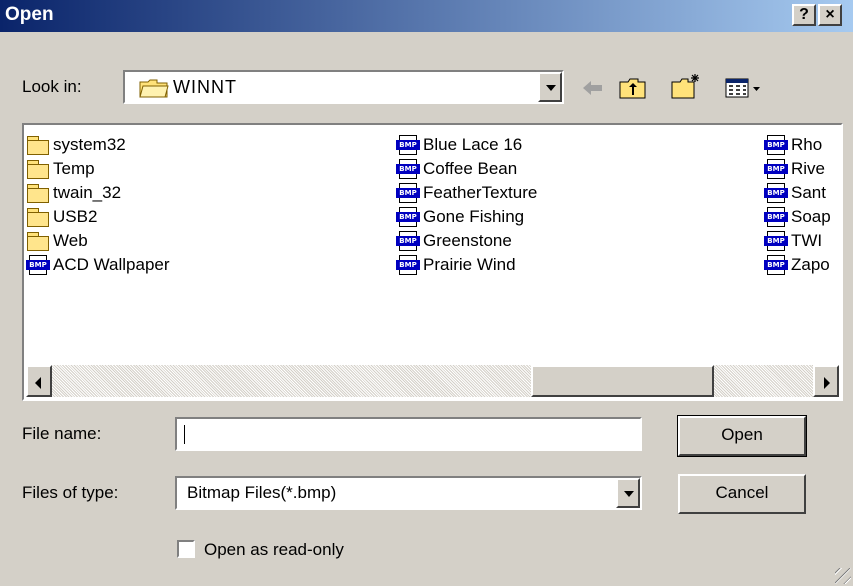 Image resolution: width=853 pixels, height=586 pixels. What do you see at coordinates (566, 193) in the screenshot?
I see `list-item: BMP FeatherTexture` at bounding box center [566, 193].